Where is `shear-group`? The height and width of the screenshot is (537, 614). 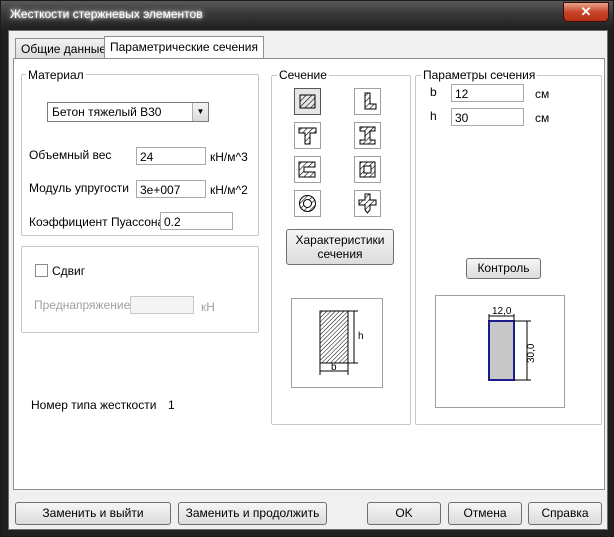 shear-group is located at coordinates (140, 289).